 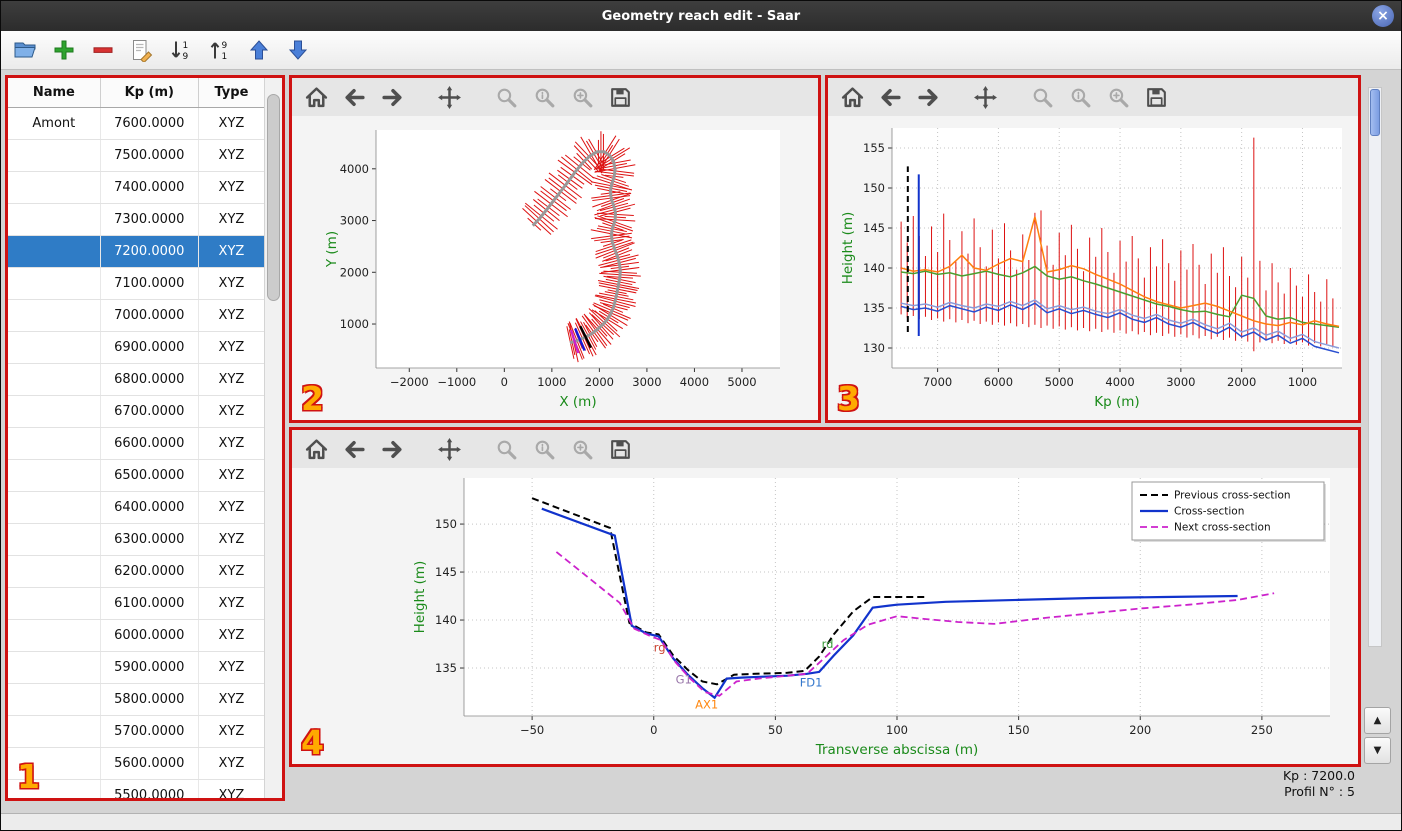 I want to click on table-row: 6300.0000 XYZ, so click(x=136, y=539).